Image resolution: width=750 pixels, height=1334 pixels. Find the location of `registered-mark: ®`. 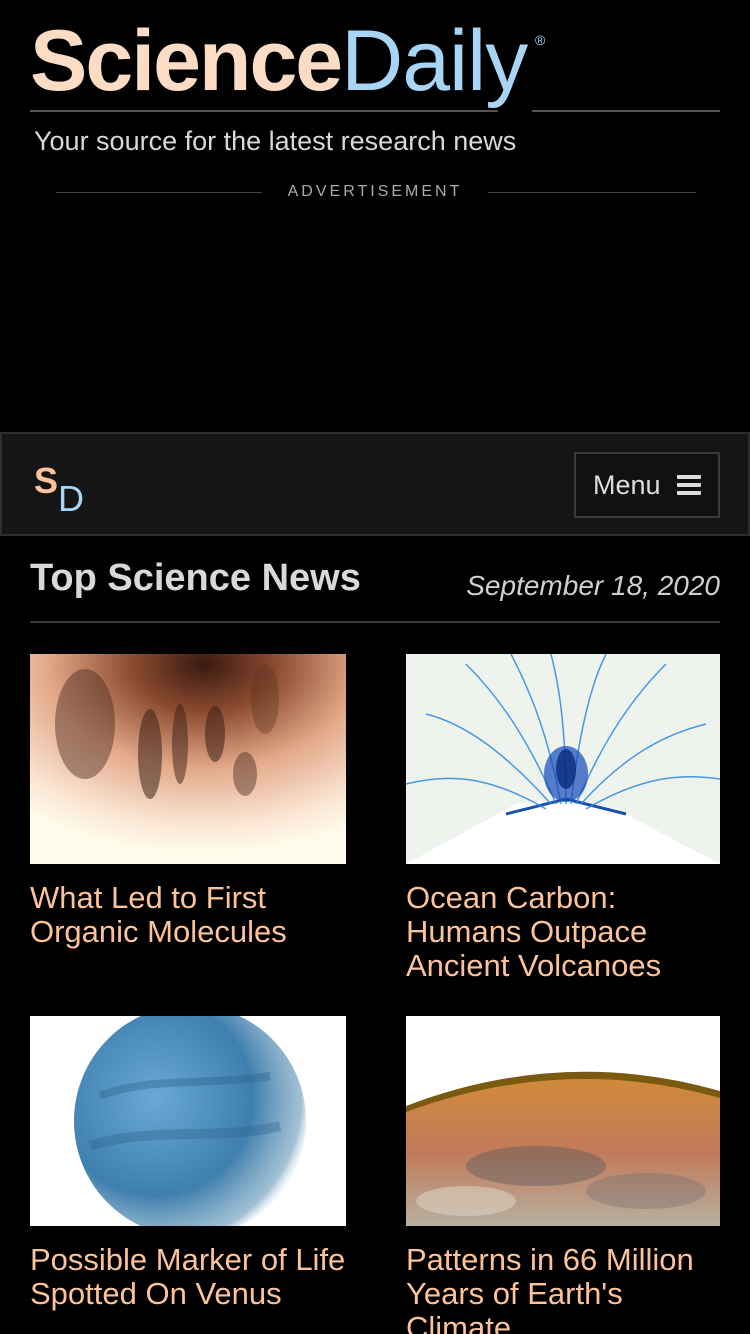

registered-mark: ® is located at coordinates (540, 40).